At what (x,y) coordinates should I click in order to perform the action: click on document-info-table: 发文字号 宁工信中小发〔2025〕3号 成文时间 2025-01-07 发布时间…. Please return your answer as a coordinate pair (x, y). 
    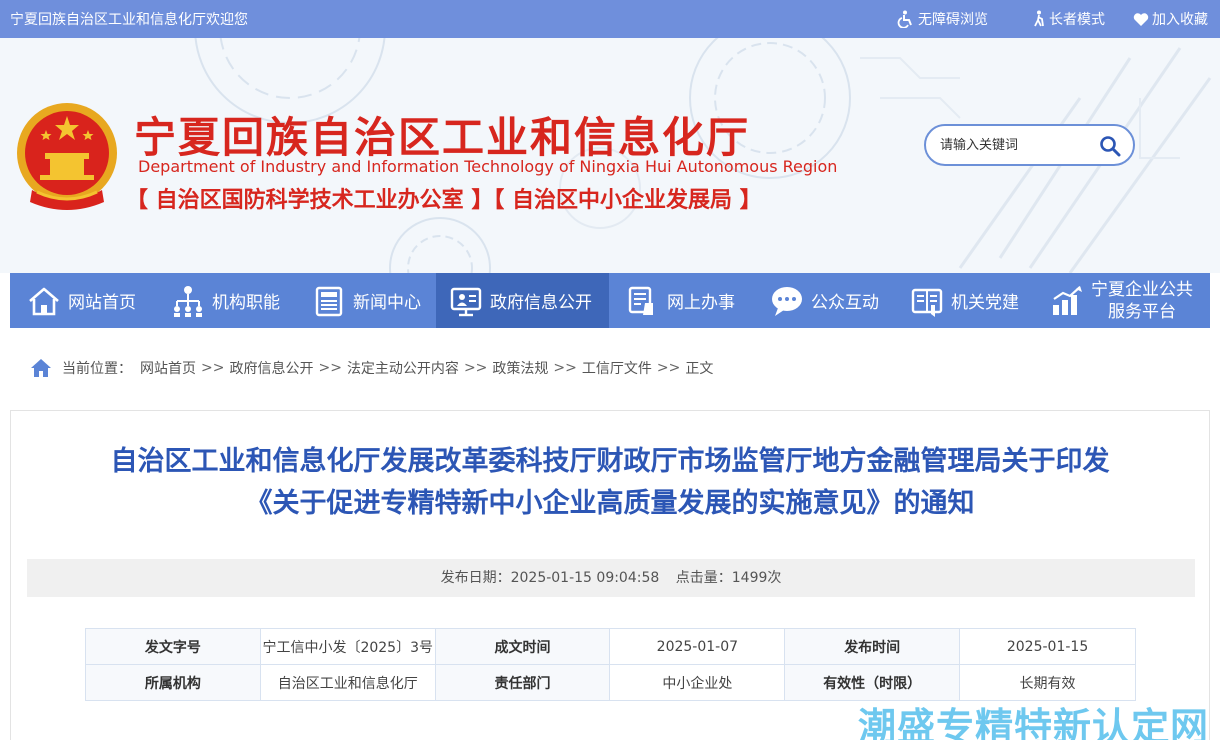
    Looking at the image, I should click on (610, 664).